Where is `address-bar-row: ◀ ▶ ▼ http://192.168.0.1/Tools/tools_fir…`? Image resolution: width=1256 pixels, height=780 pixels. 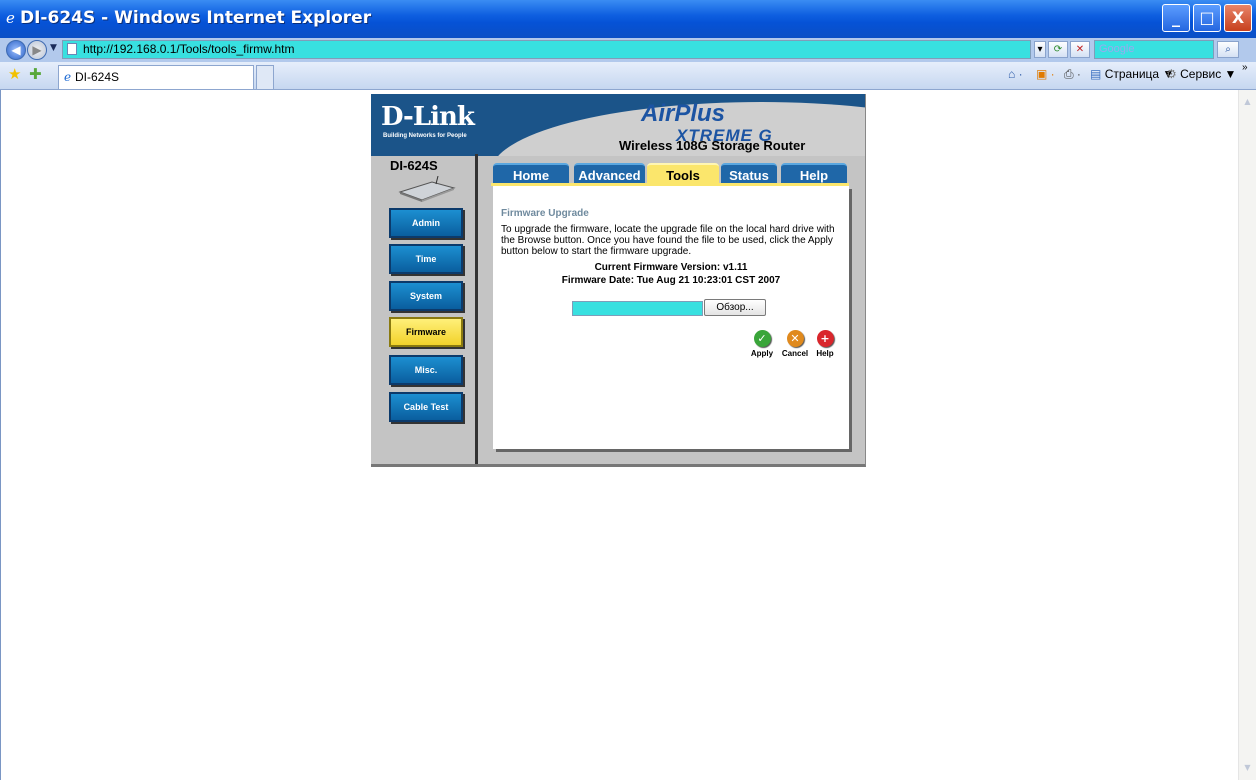
address-bar-row: ◀ ▶ ▼ http://192.168.0.1/Tools/tools_fir… is located at coordinates (628, 50).